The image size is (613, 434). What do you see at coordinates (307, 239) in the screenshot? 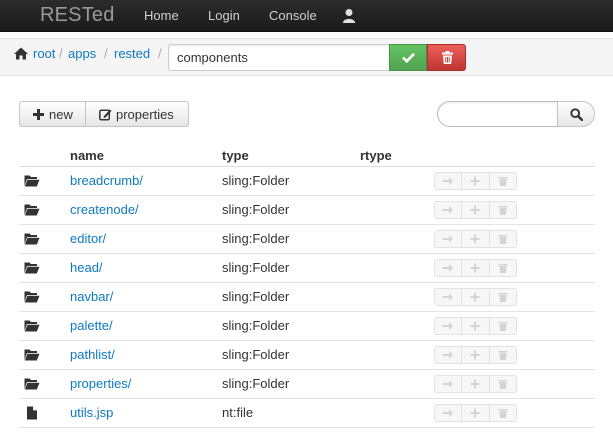
I see `table-row: editor/sling:Folder` at bounding box center [307, 239].